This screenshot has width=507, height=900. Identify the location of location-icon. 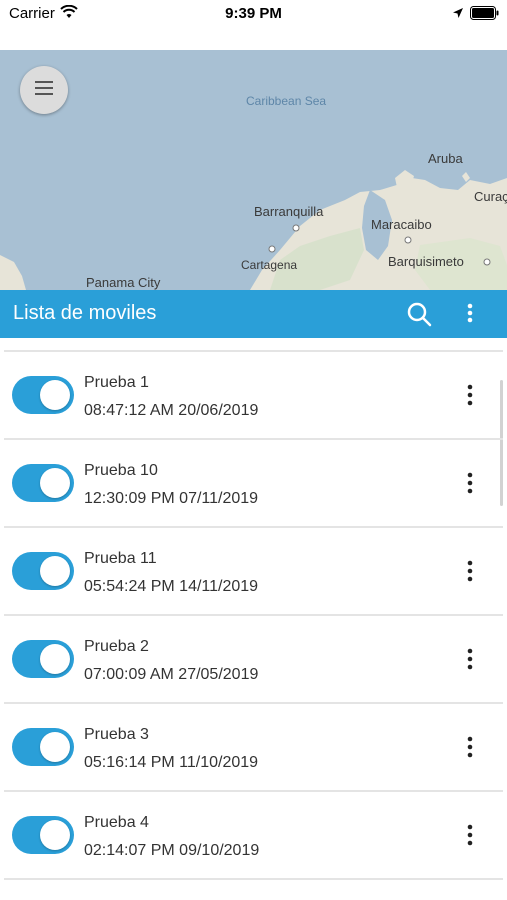
(458, 15).